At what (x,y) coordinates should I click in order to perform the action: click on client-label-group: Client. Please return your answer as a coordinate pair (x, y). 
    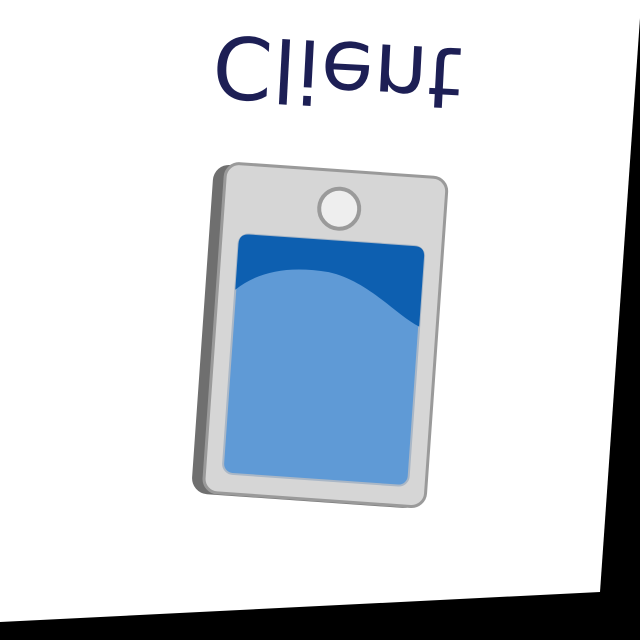
    Looking at the image, I should click on (337, 71).